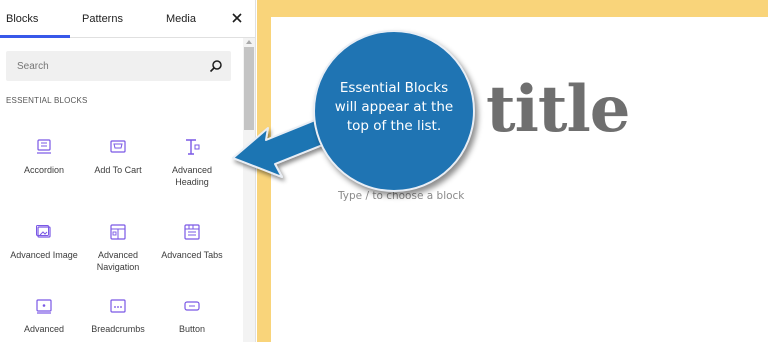 The image size is (768, 342). I want to click on block-label: Advanced, so click(44, 329).